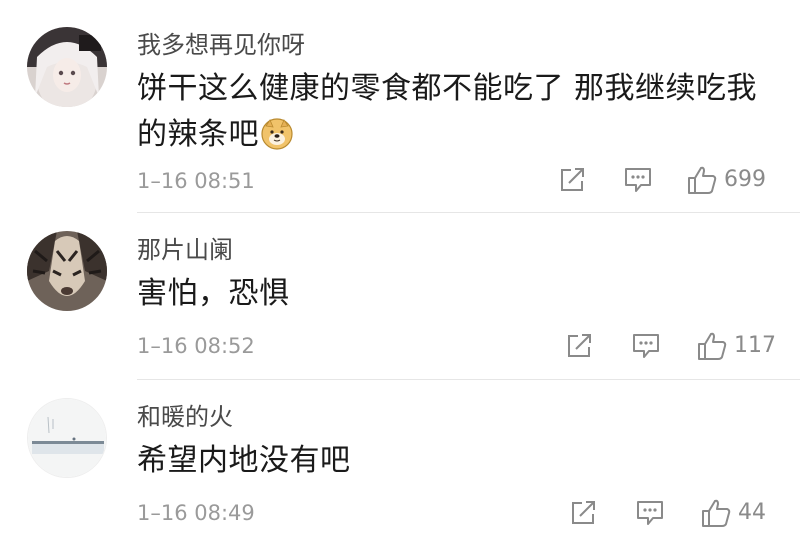 This screenshot has width=800, height=540. Describe the element at coordinates (277, 141) in the screenshot. I see `doge-emoji-icon` at that location.